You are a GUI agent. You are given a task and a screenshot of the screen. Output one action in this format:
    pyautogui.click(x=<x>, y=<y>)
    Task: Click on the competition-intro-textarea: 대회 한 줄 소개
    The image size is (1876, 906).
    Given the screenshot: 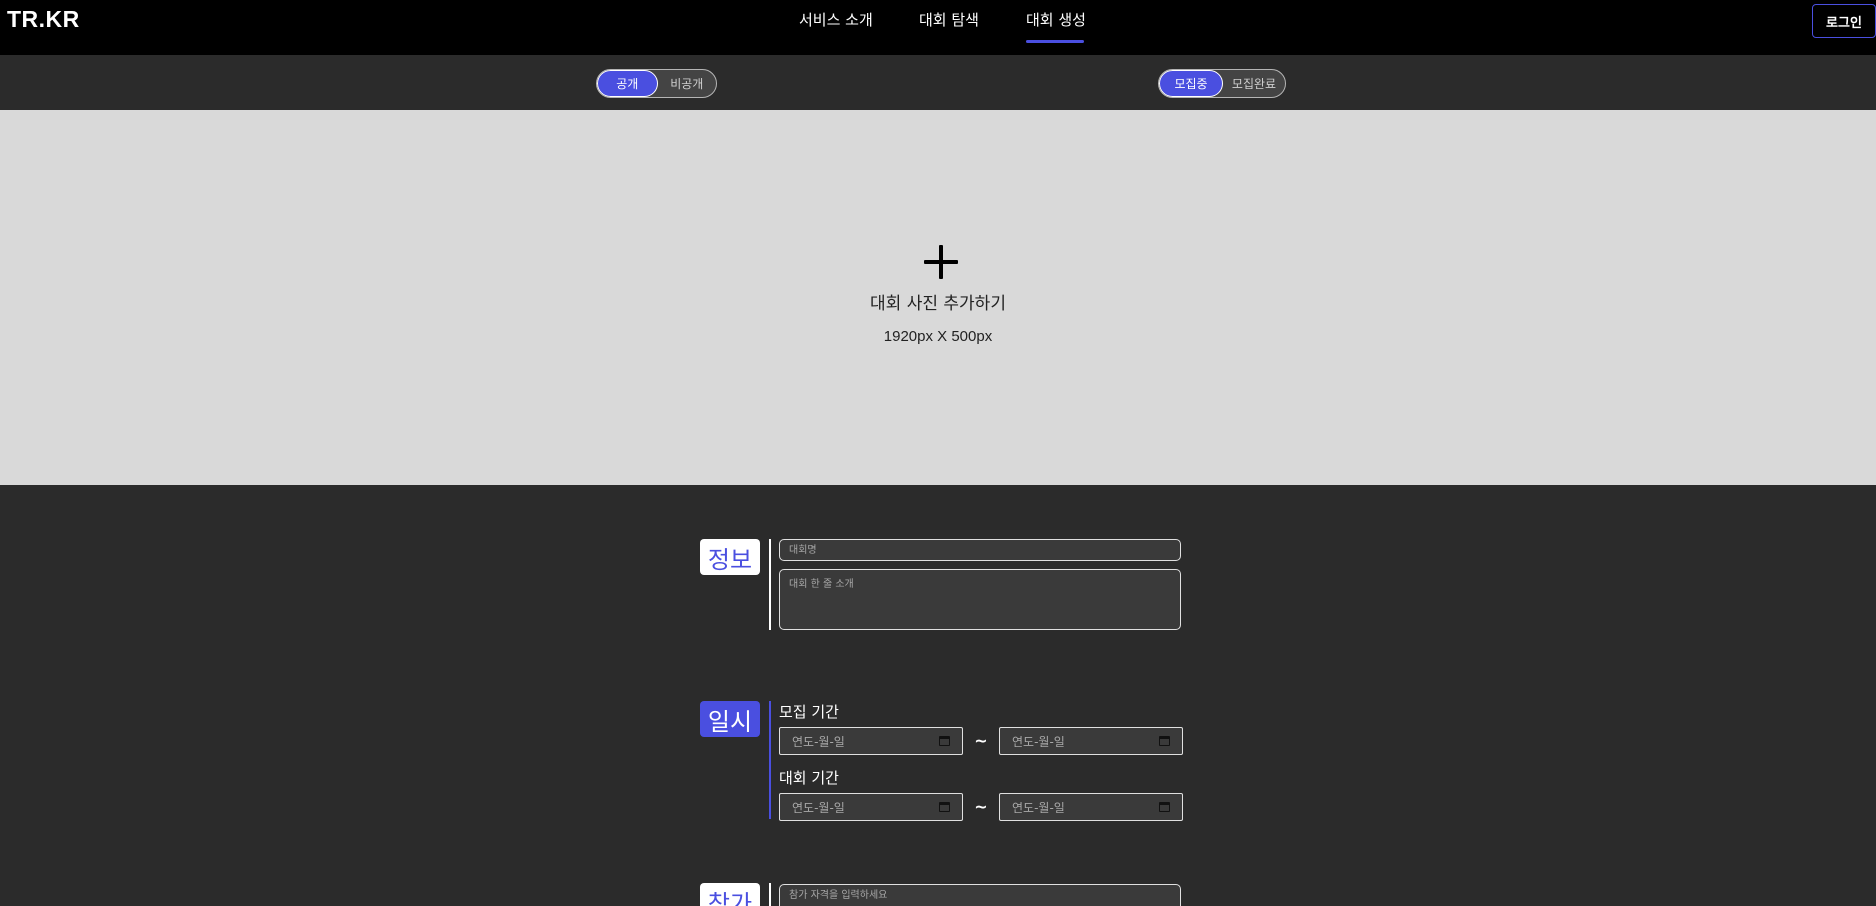 What is the action you would take?
    pyautogui.click(x=980, y=599)
    